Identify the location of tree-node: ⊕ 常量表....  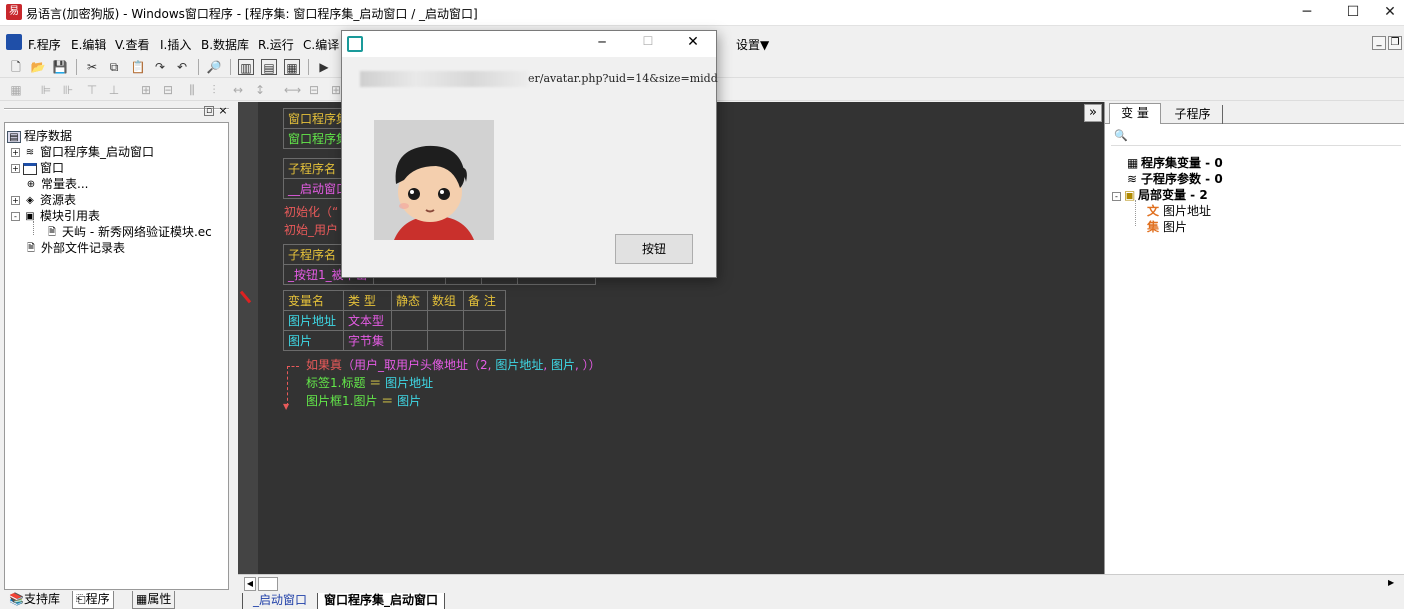
(56, 183).